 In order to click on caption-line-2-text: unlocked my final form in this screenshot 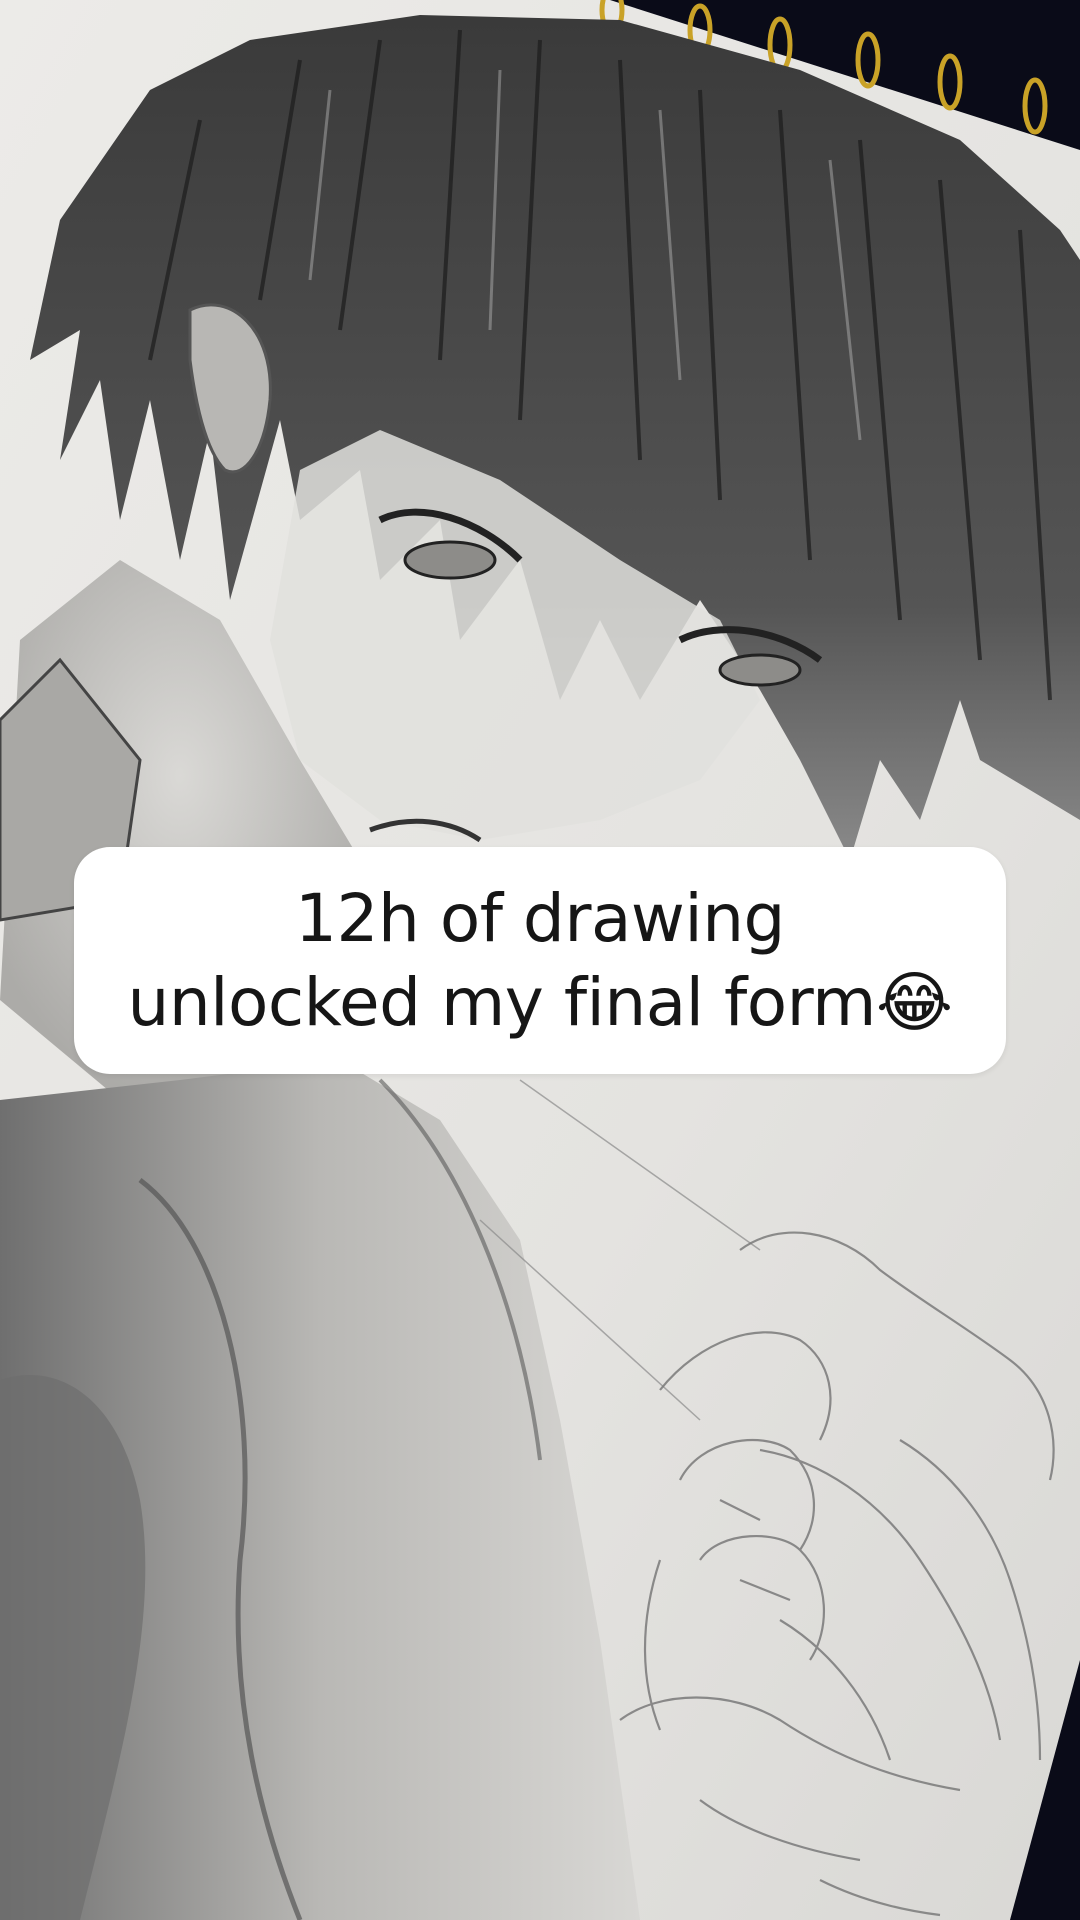, I will do `click(501, 1002)`.